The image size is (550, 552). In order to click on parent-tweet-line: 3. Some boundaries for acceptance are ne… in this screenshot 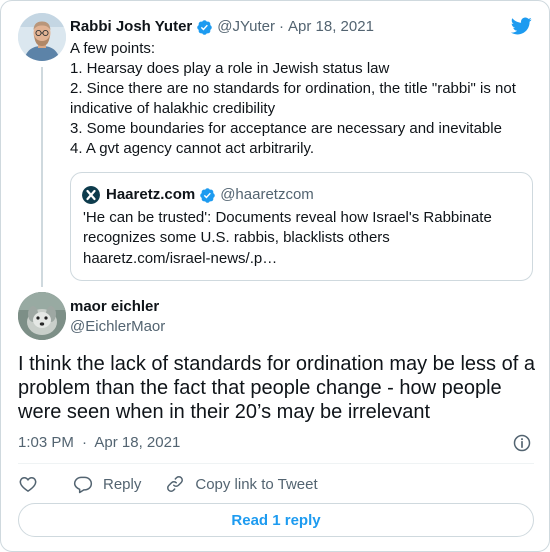, I will do `click(286, 128)`.